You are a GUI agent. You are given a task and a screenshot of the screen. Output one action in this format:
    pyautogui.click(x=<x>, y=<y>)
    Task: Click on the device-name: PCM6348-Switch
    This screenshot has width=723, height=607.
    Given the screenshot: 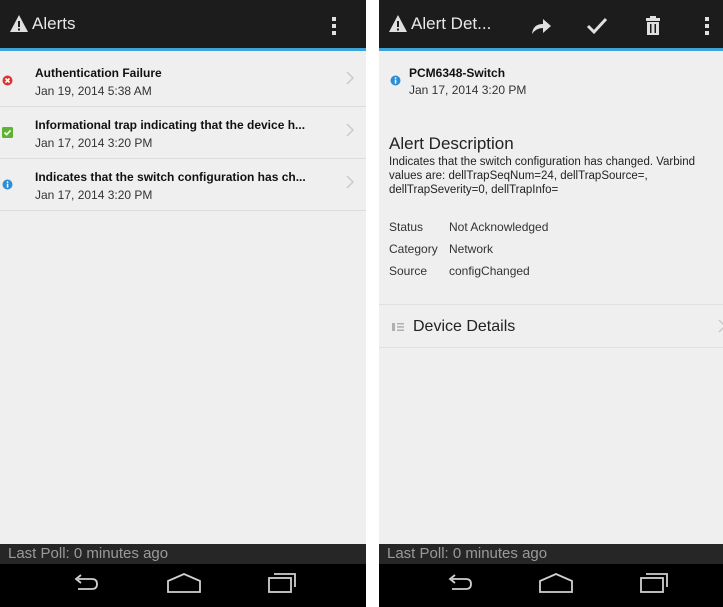 What is the action you would take?
    pyautogui.click(x=457, y=73)
    